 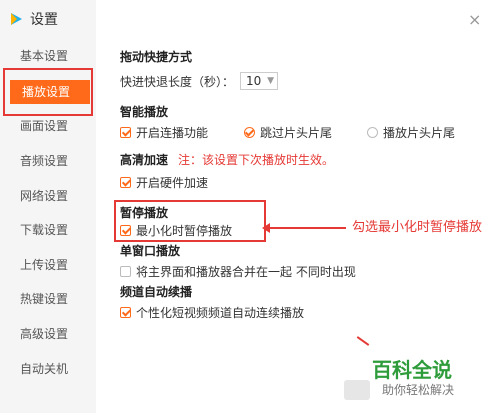 What do you see at coordinates (372, 132) in the screenshot?
I see `play-intro-radio` at bounding box center [372, 132].